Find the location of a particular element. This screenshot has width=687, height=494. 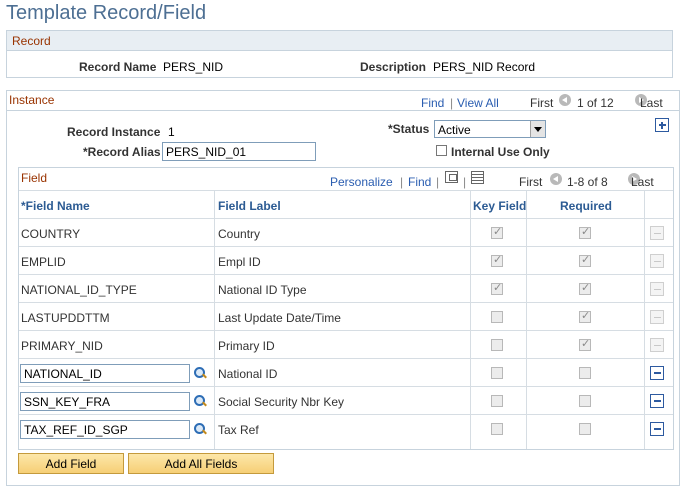

description-value: PERS_NID Record is located at coordinates (484, 67).